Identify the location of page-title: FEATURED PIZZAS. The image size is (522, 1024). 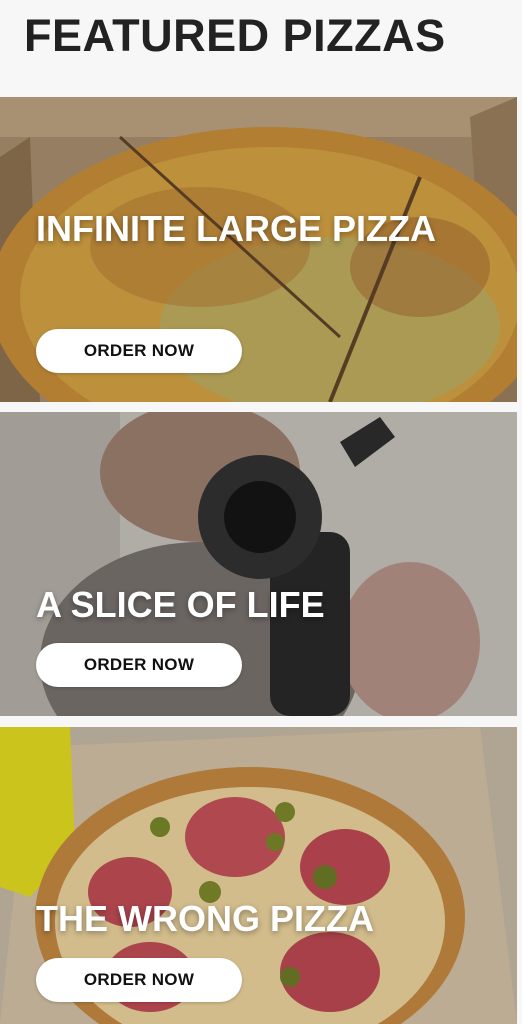
(235, 35).